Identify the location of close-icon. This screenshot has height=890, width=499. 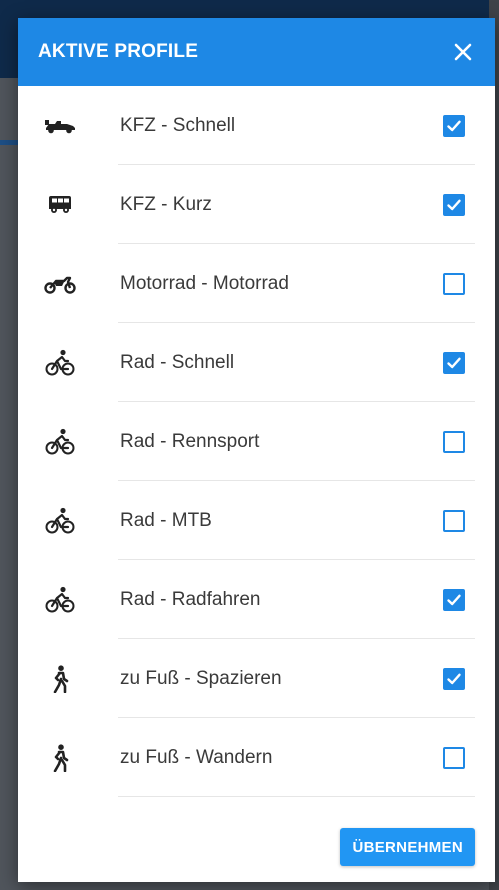
(463, 52).